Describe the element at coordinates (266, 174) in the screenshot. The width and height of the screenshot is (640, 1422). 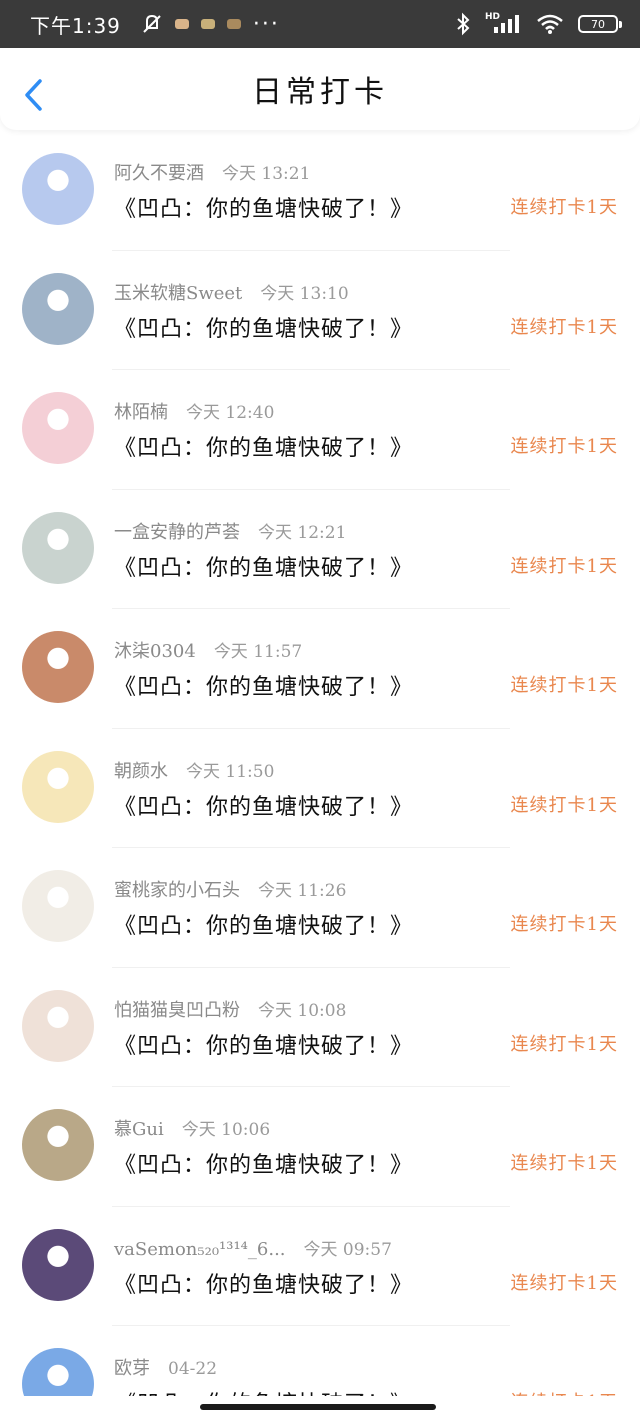
I see `checkin-time: 今天 13:21` at that location.